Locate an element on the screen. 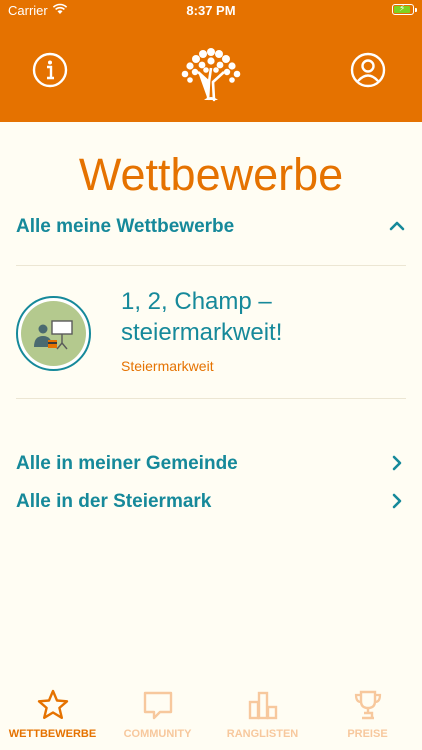 Image resolution: width=422 pixels, height=750 pixels. tab-ranglisten: RANGLISTEN is located at coordinates (262, 717).